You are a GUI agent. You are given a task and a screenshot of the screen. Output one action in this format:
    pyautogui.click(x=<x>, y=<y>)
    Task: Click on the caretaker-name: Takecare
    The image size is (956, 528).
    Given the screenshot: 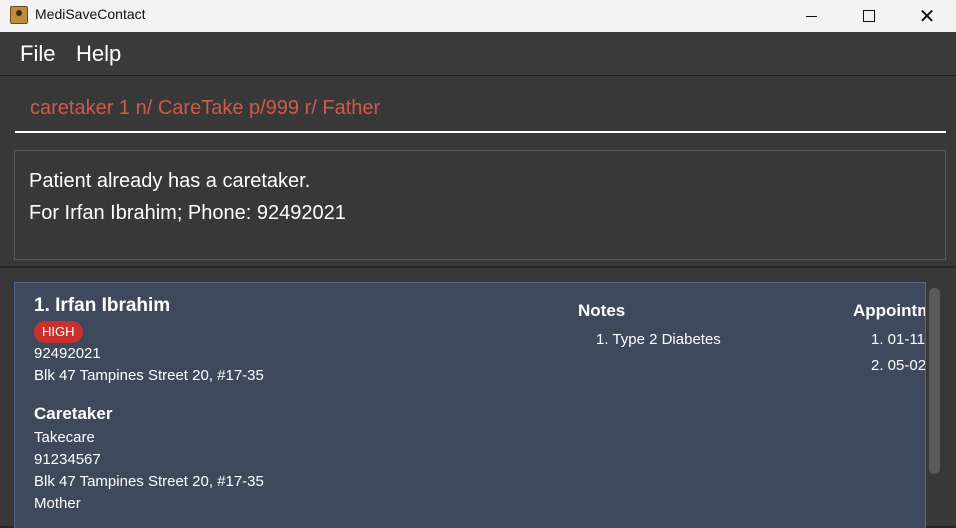 What is the action you would take?
    pyautogui.click(x=64, y=437)
    